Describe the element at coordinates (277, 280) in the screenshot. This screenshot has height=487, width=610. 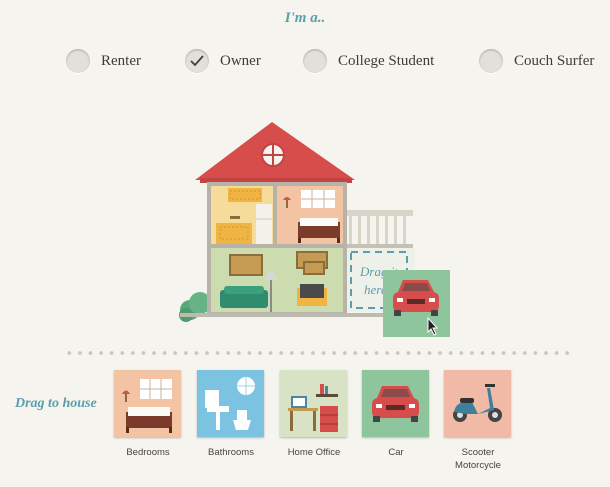
I see `living-room` at that location.